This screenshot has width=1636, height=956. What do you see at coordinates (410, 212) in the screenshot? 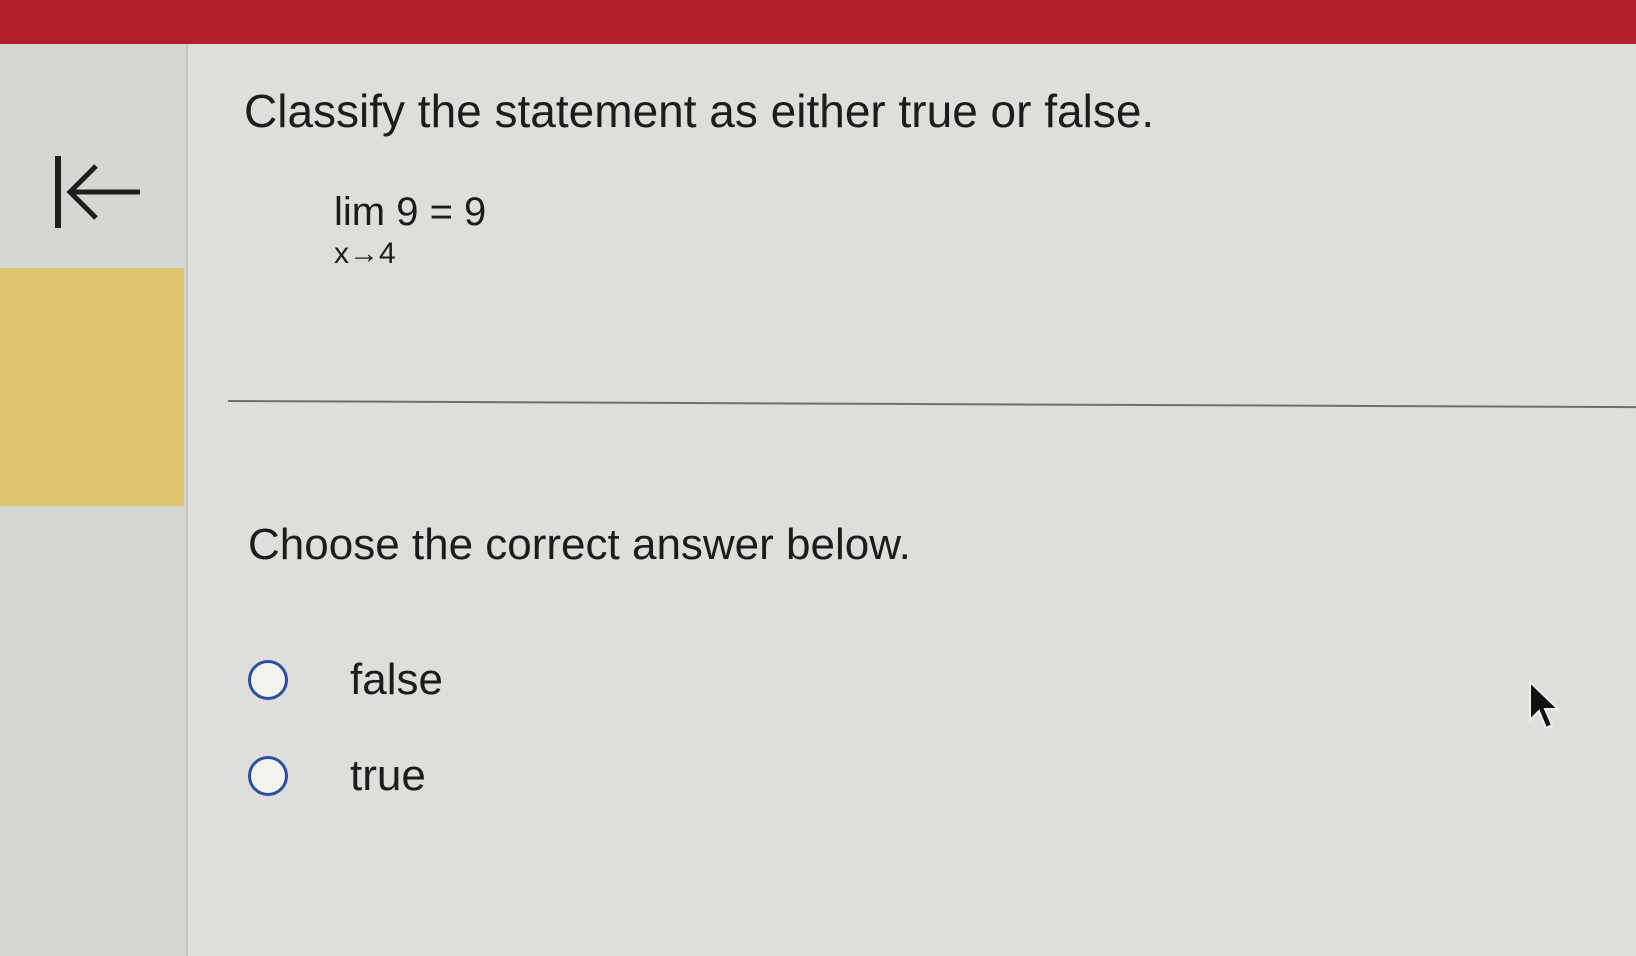
I see `limit-statement: lim 9 = 9` at bounding box center [410, 212].